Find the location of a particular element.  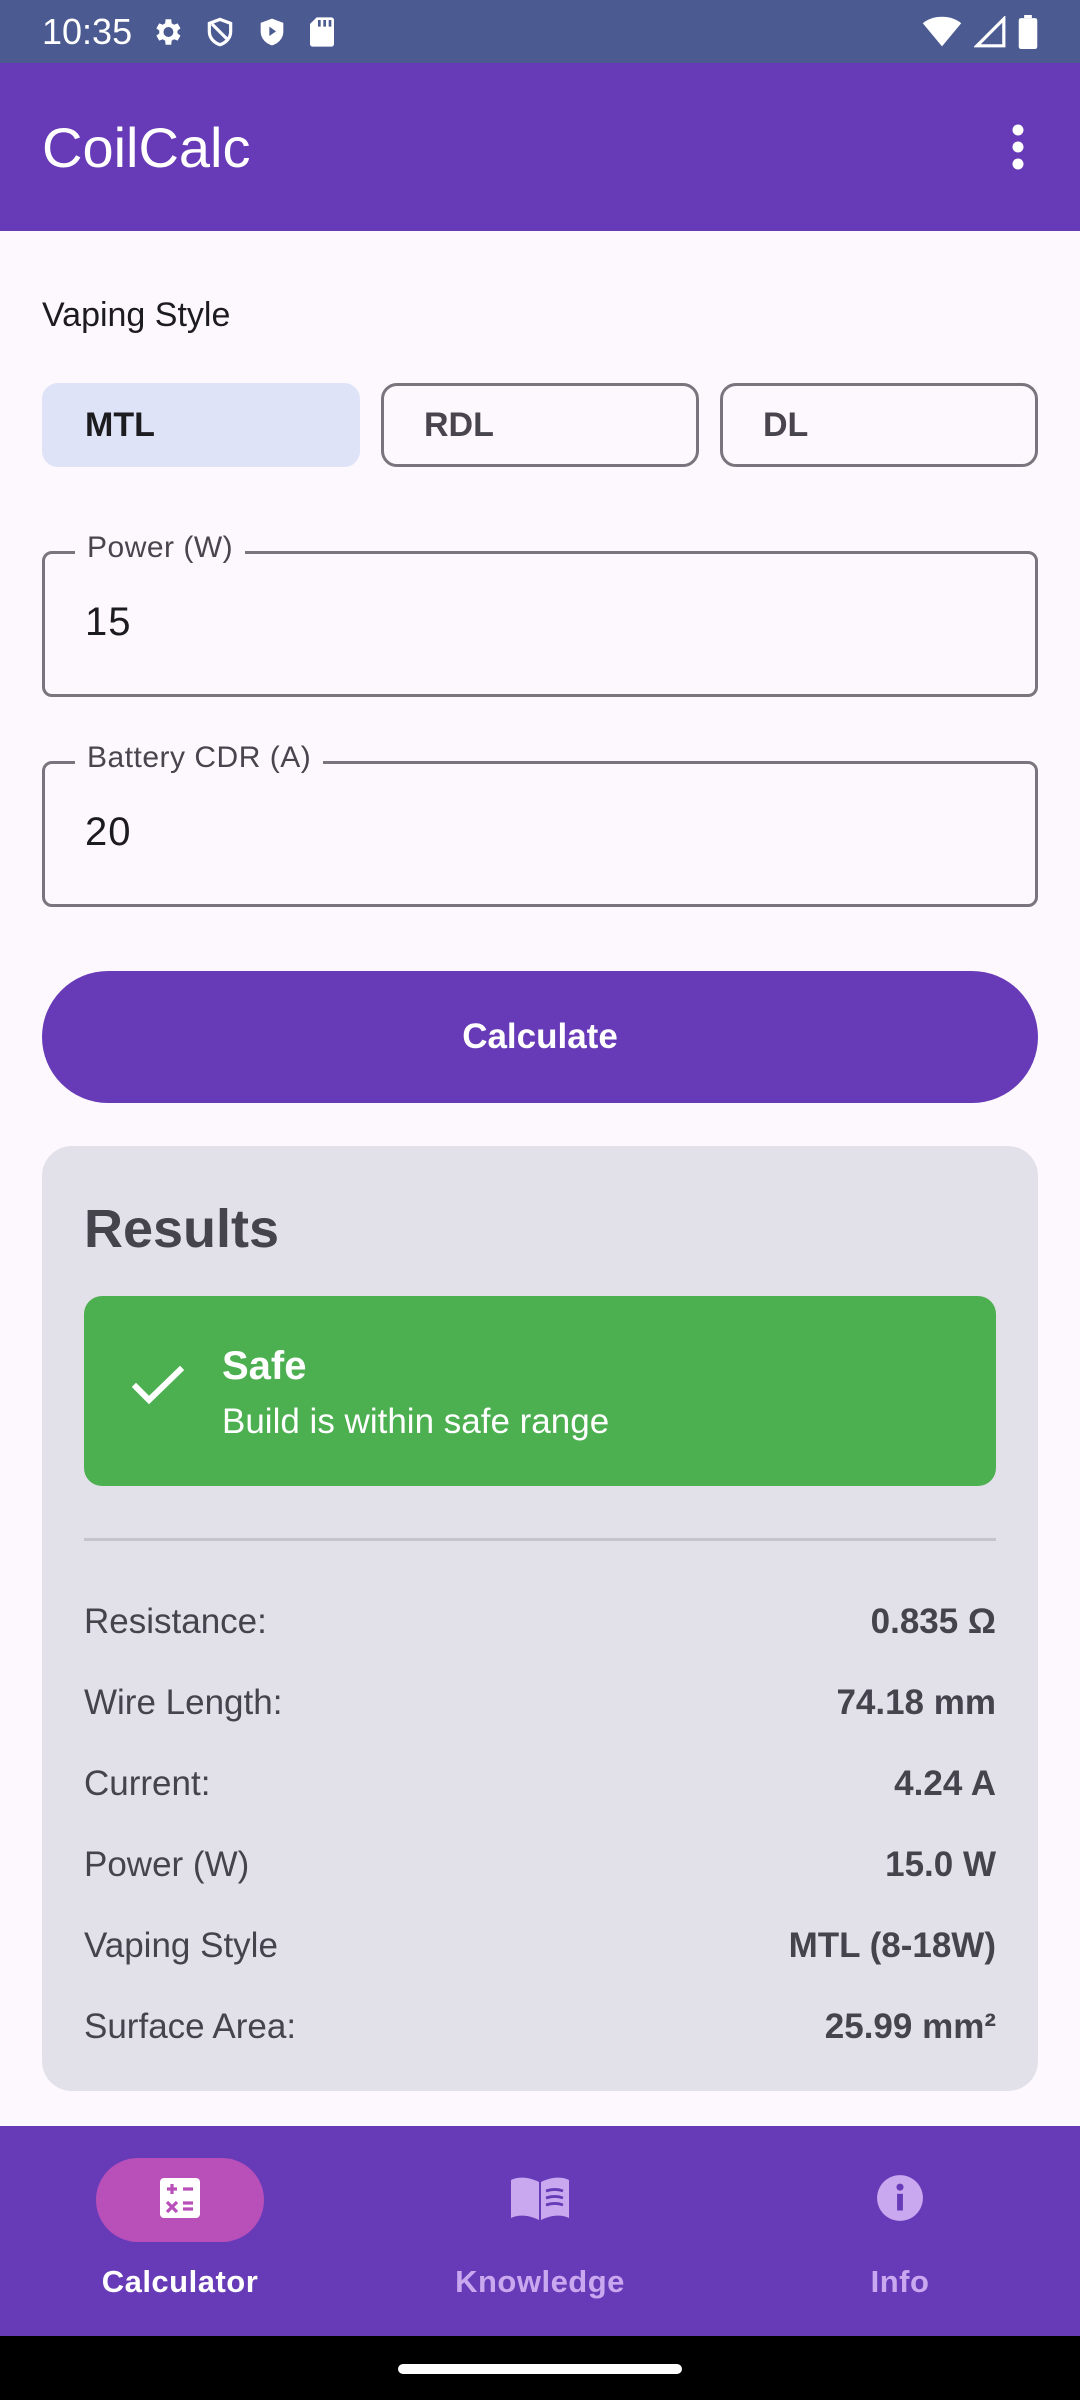

result-row-power: Power (W) 15.0 W is located at coordinates (540, 1865).